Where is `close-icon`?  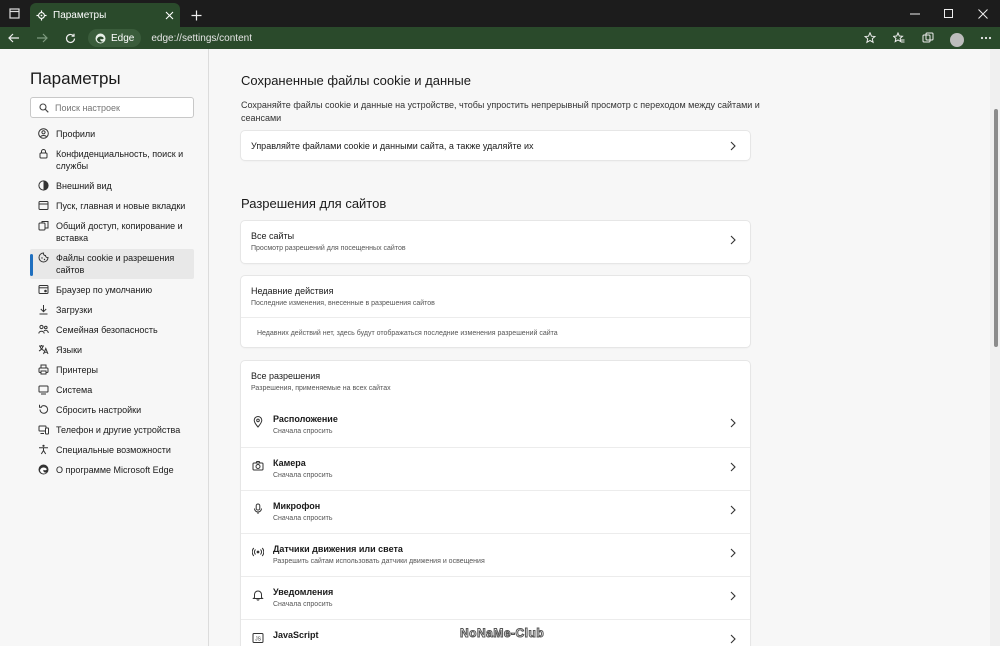 close-icon is located at coordinates (983, 13).